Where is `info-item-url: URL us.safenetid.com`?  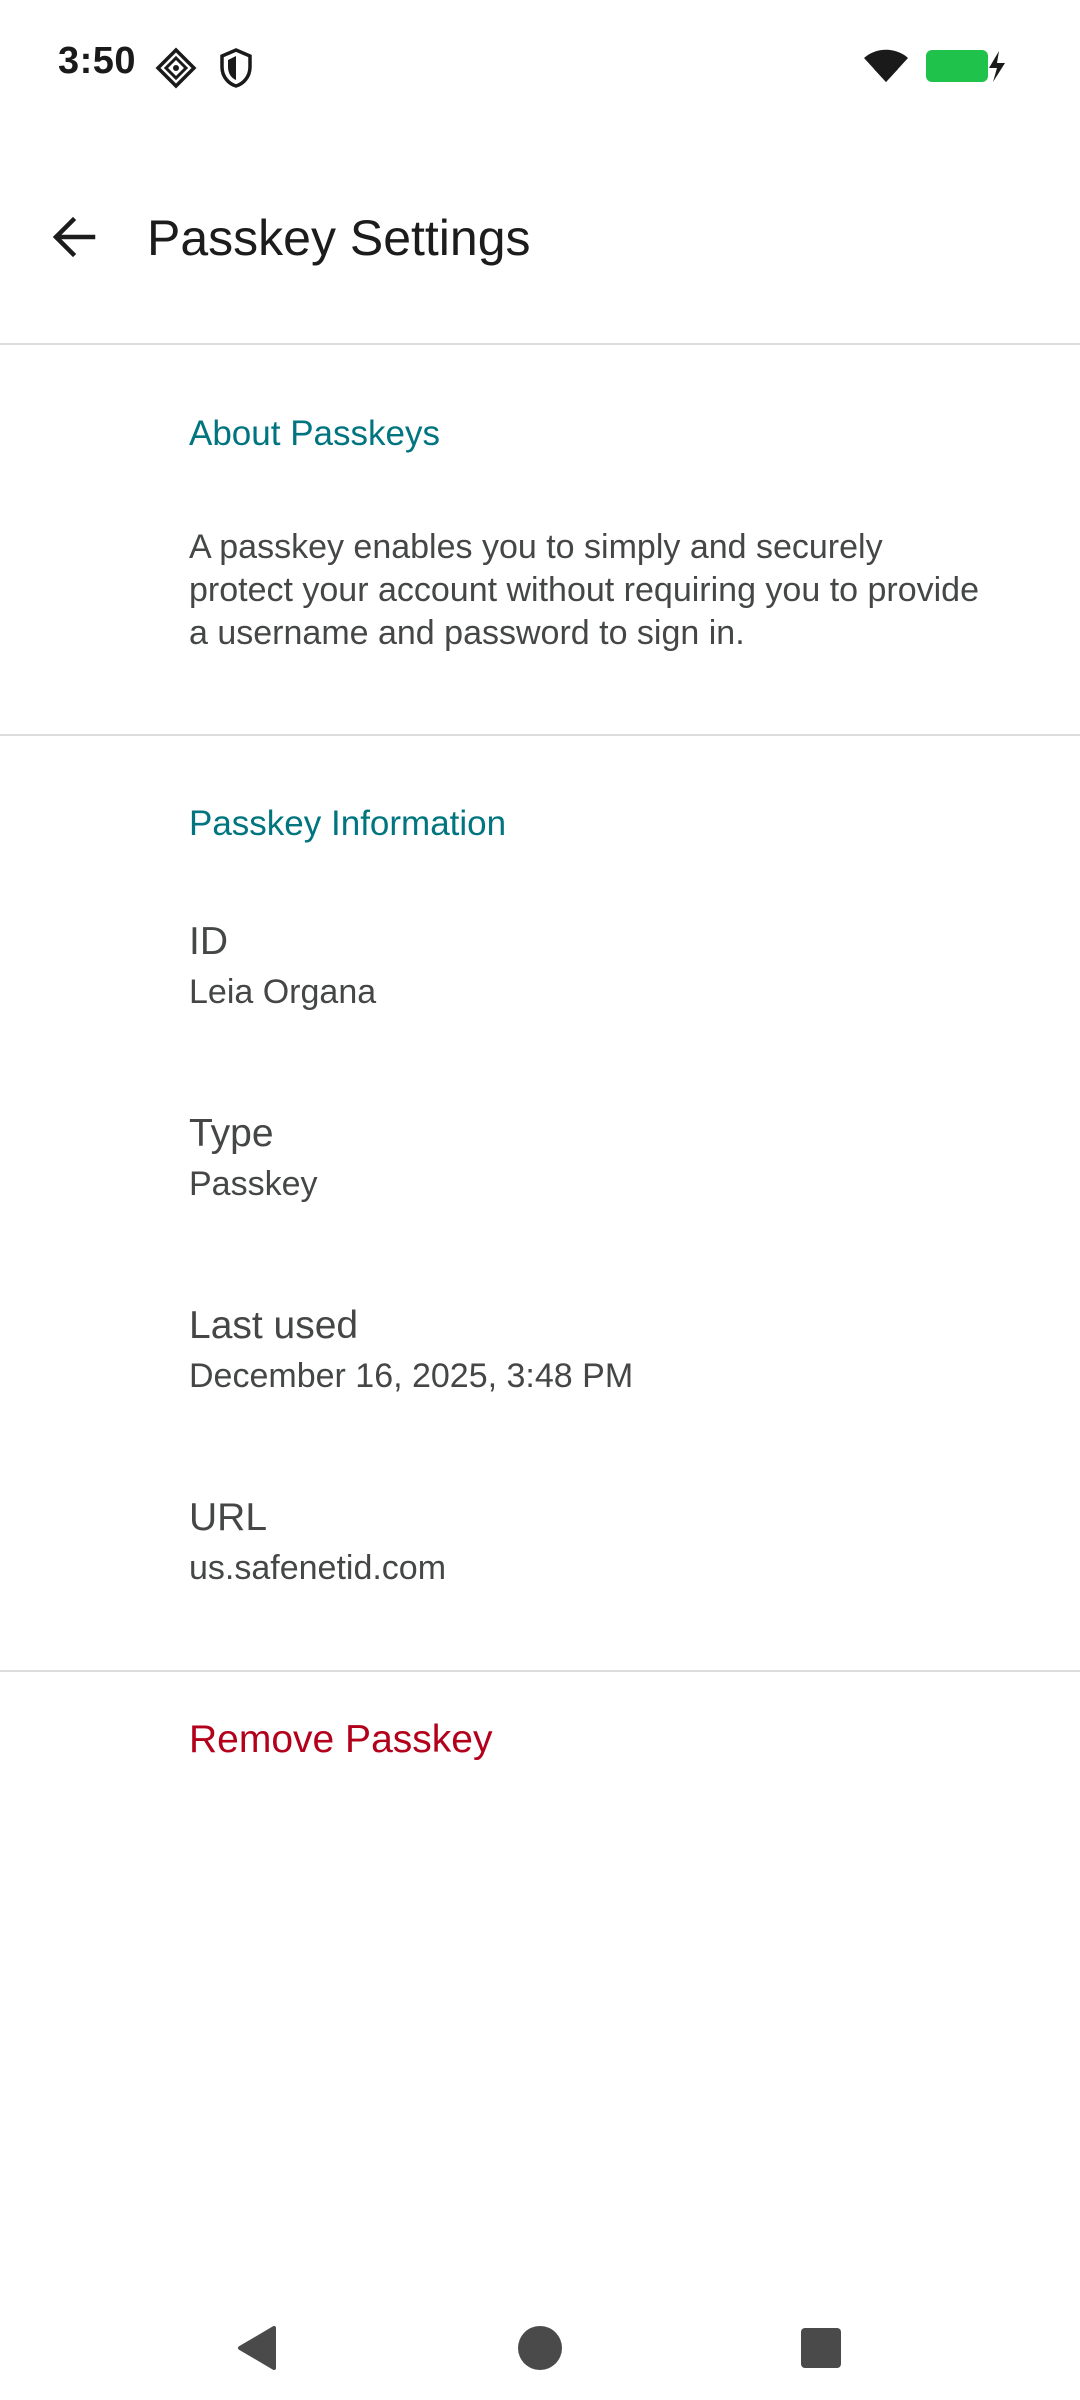
info-item-url: URL us.safenetid.com is located at coordinates (599, 1542).